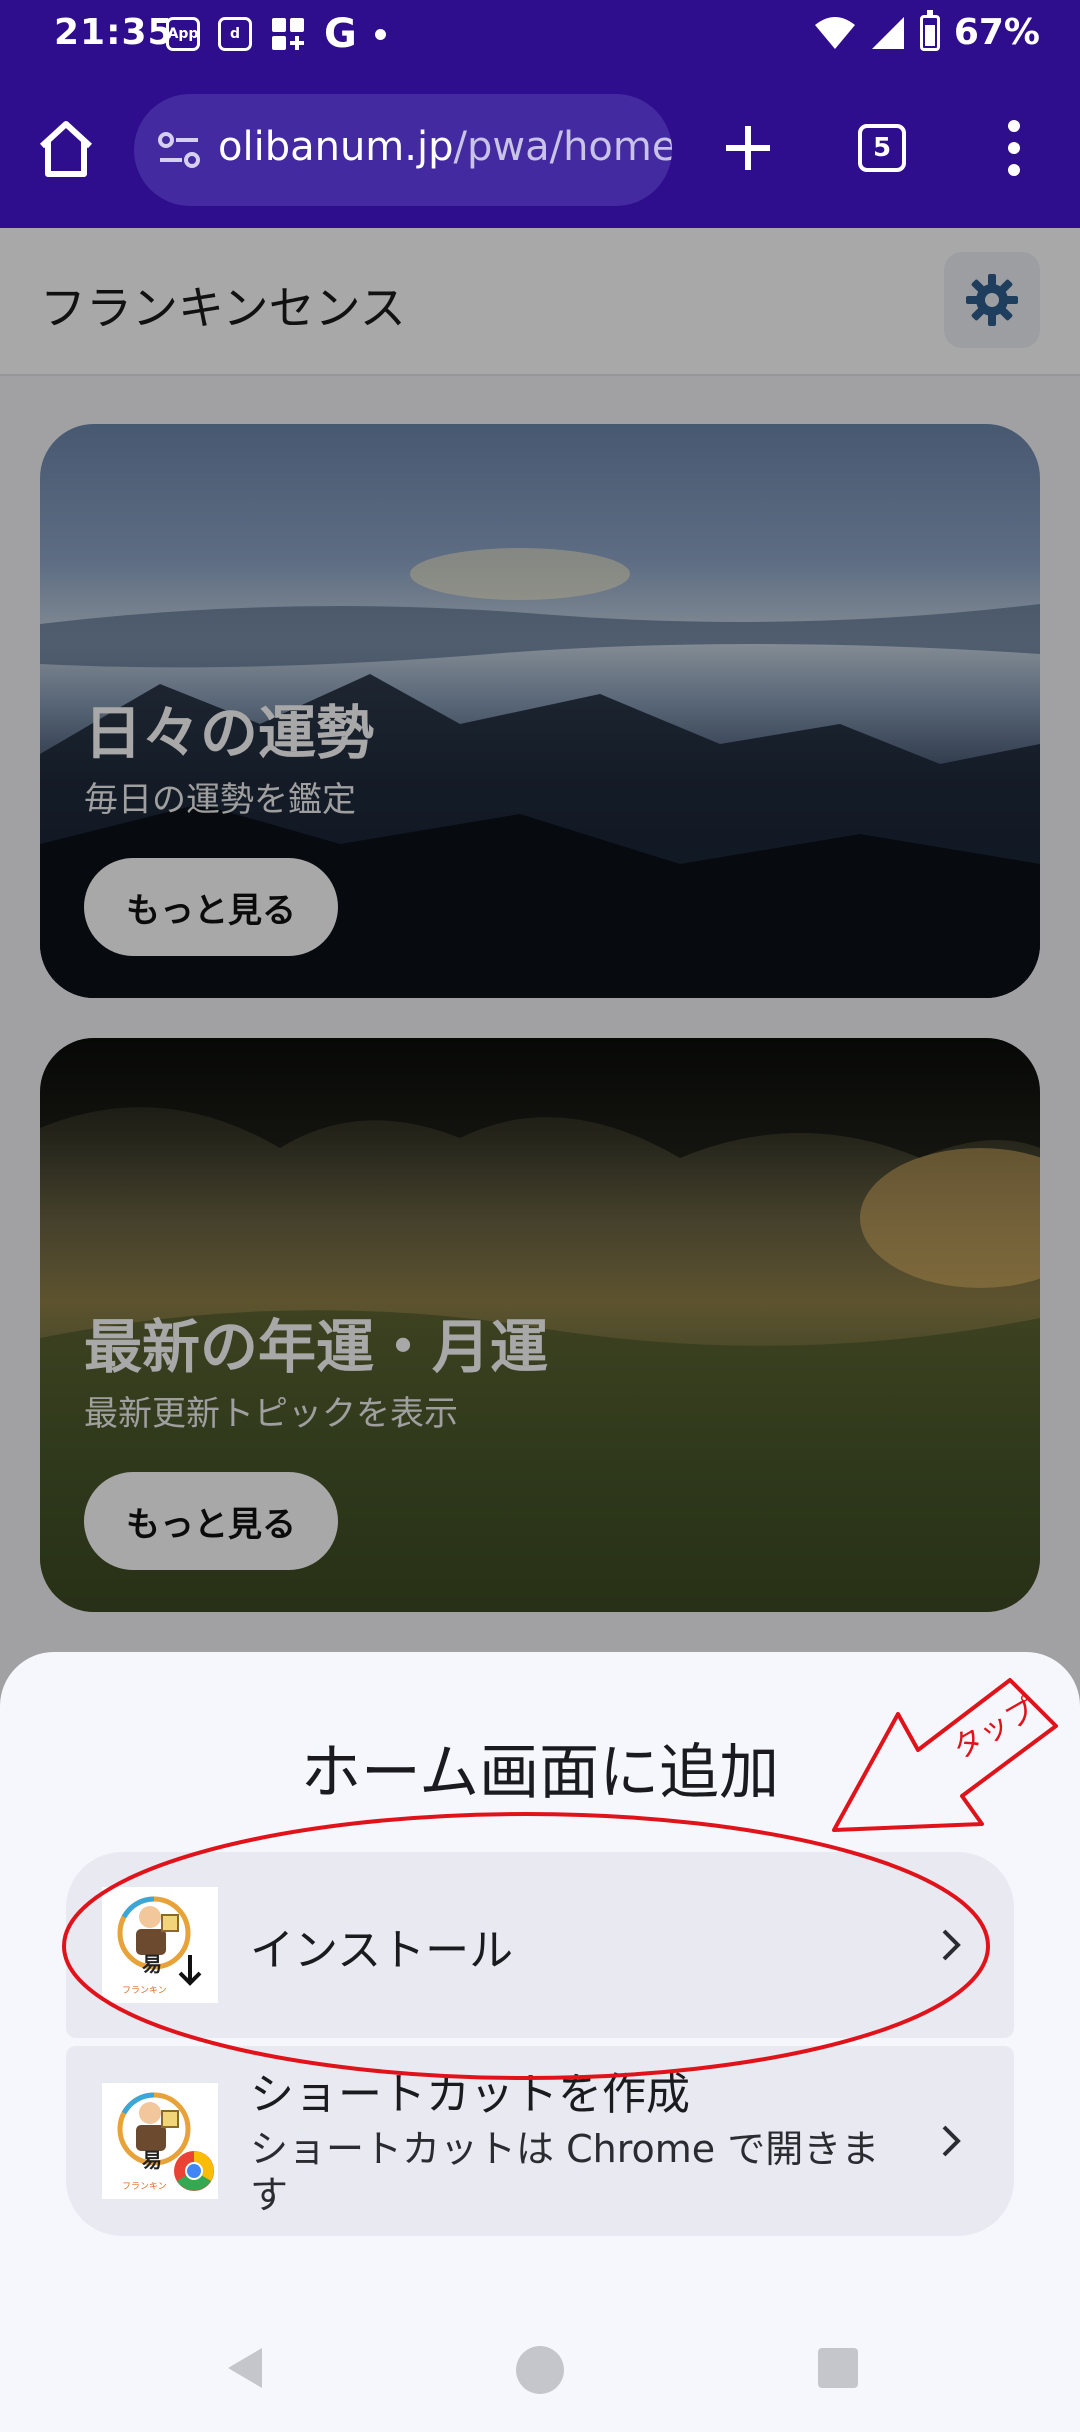  Describe the element at coordinates (470, 2094) in the screenshot. I see `shortcut-label: ショートカットを作成` at that location.